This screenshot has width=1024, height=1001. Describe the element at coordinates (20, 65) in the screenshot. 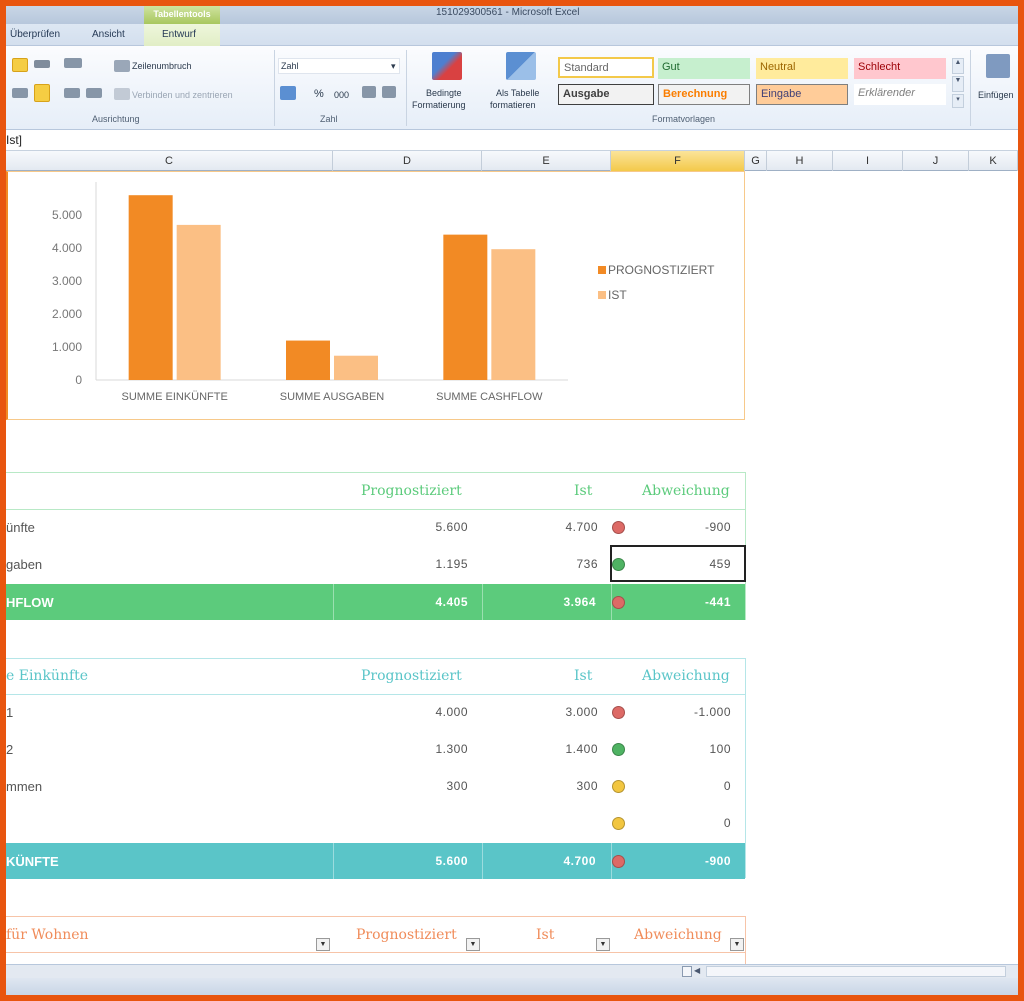

I see `align-top-icon` at that location.